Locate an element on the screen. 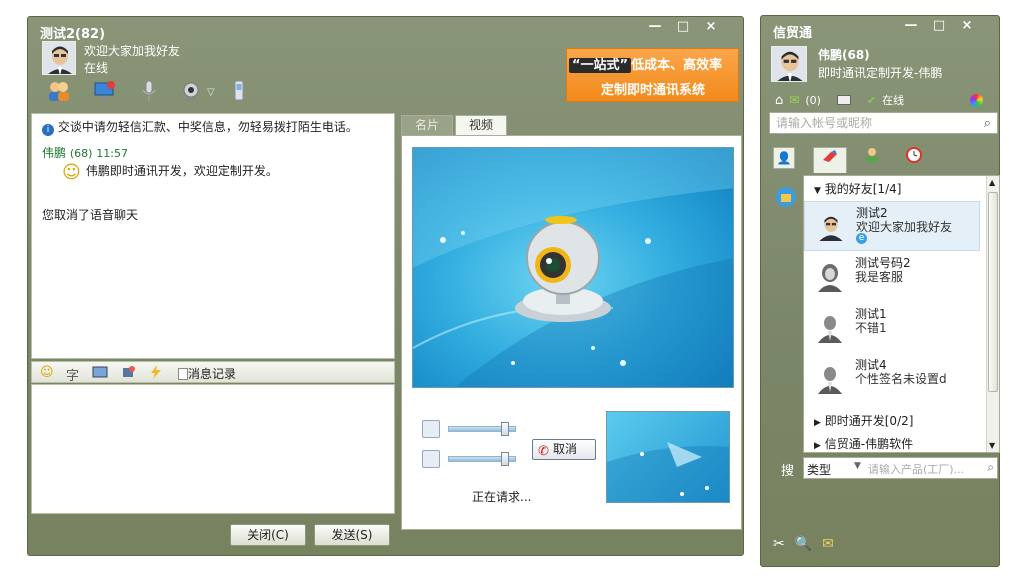 This screenshot has width=1029, height=586. ie-badge-icon: e is located at coordinates (861, 238).